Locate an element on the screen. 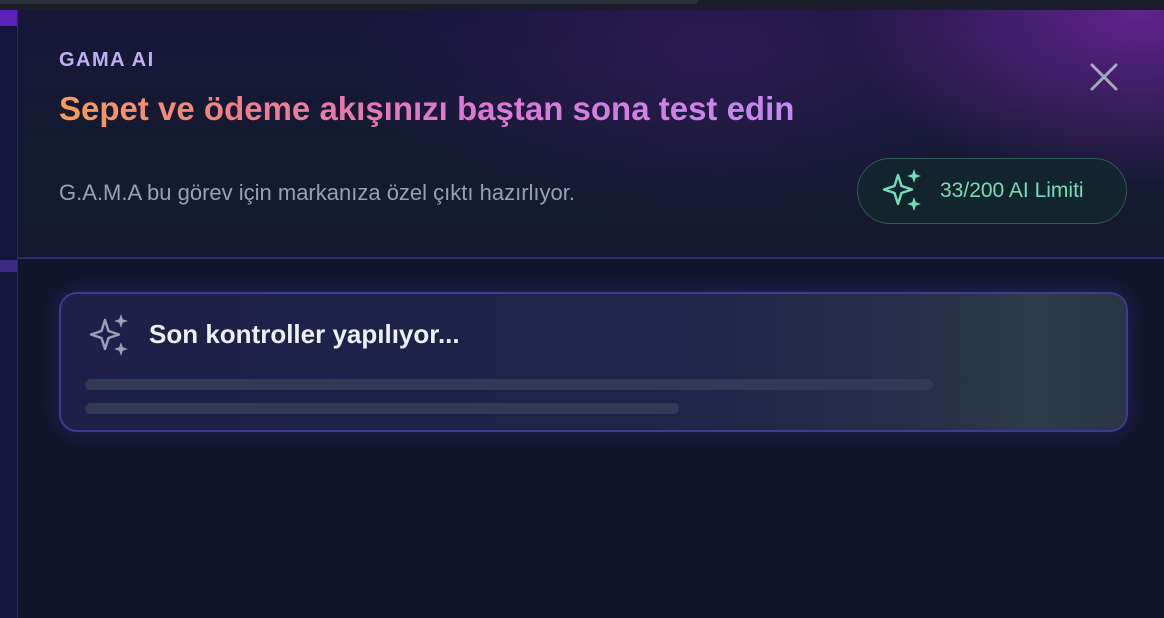 Image resolution: width=1164 pixels, height=618 pixels. left-sidebar-edge is located at coordinates (8, 314).